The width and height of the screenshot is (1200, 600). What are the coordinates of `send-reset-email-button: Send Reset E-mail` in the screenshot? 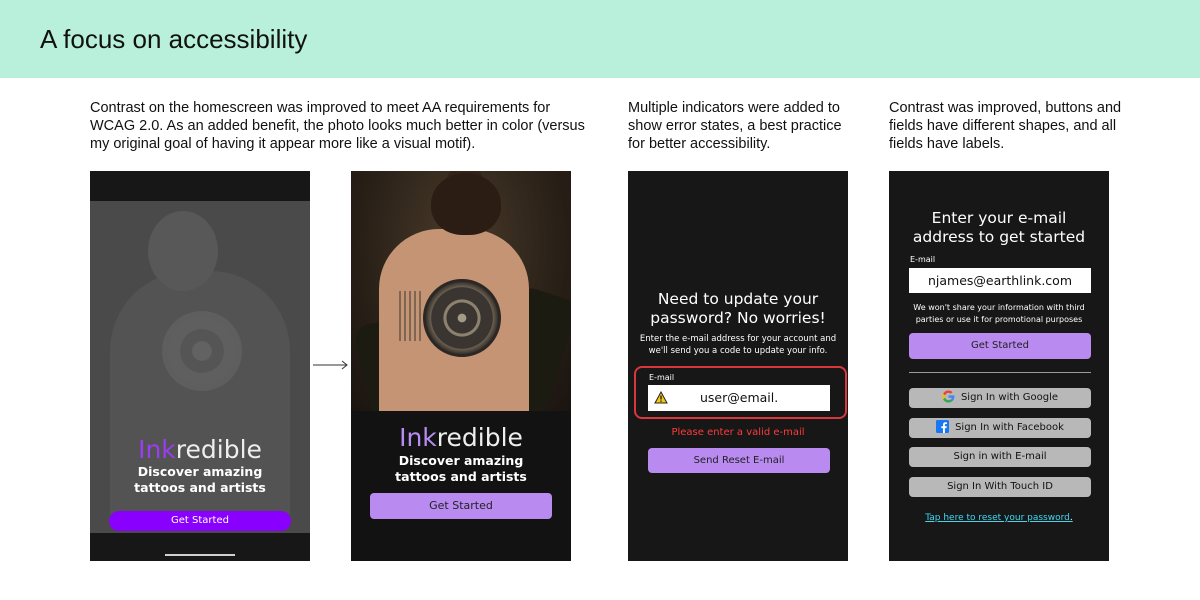 It's located at (739, 460).